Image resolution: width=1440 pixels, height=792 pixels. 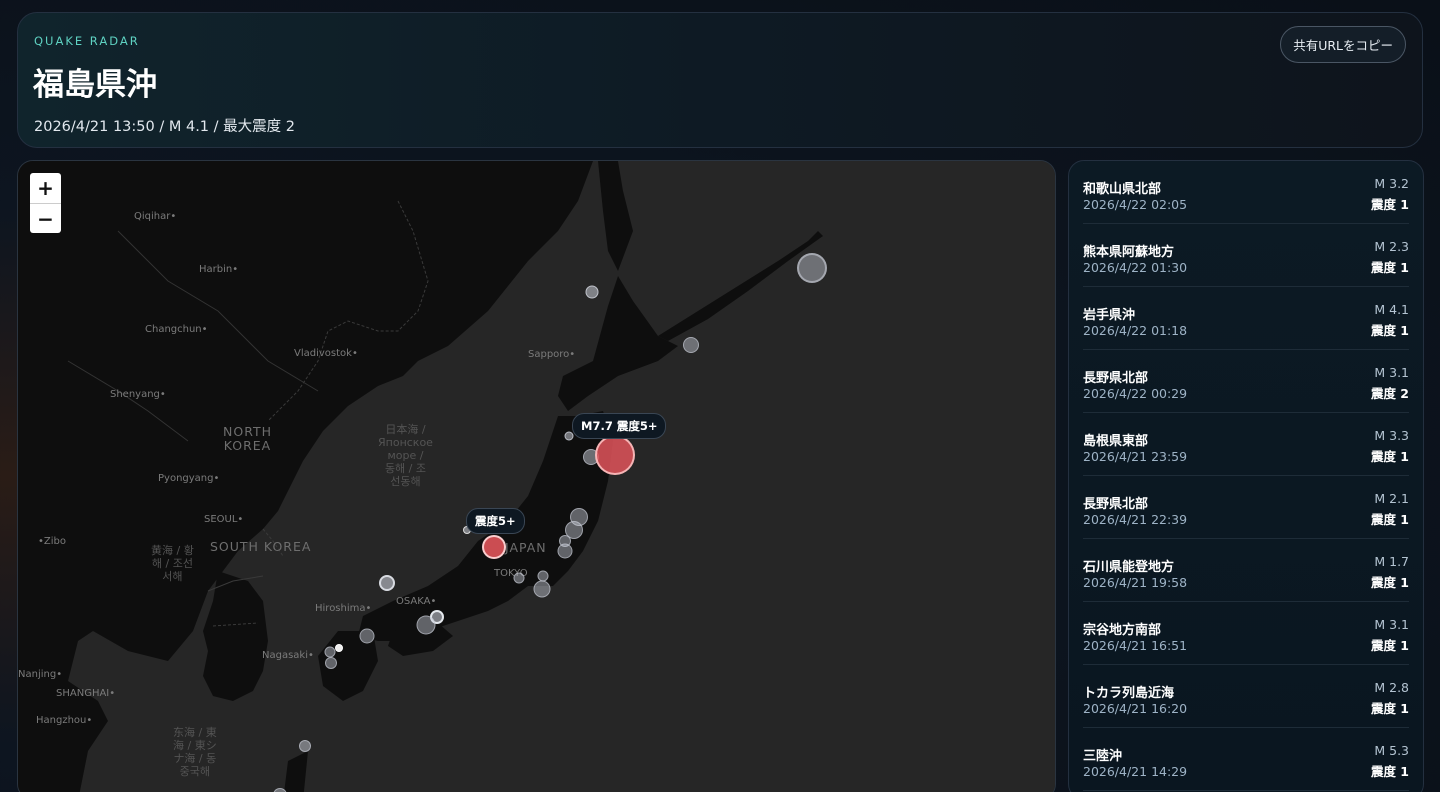 I want to click on list-item: 熊本県阿蘇地方 2026/4/22 01:30 M 2.3 震度 1, so click(x=1246, y=255).